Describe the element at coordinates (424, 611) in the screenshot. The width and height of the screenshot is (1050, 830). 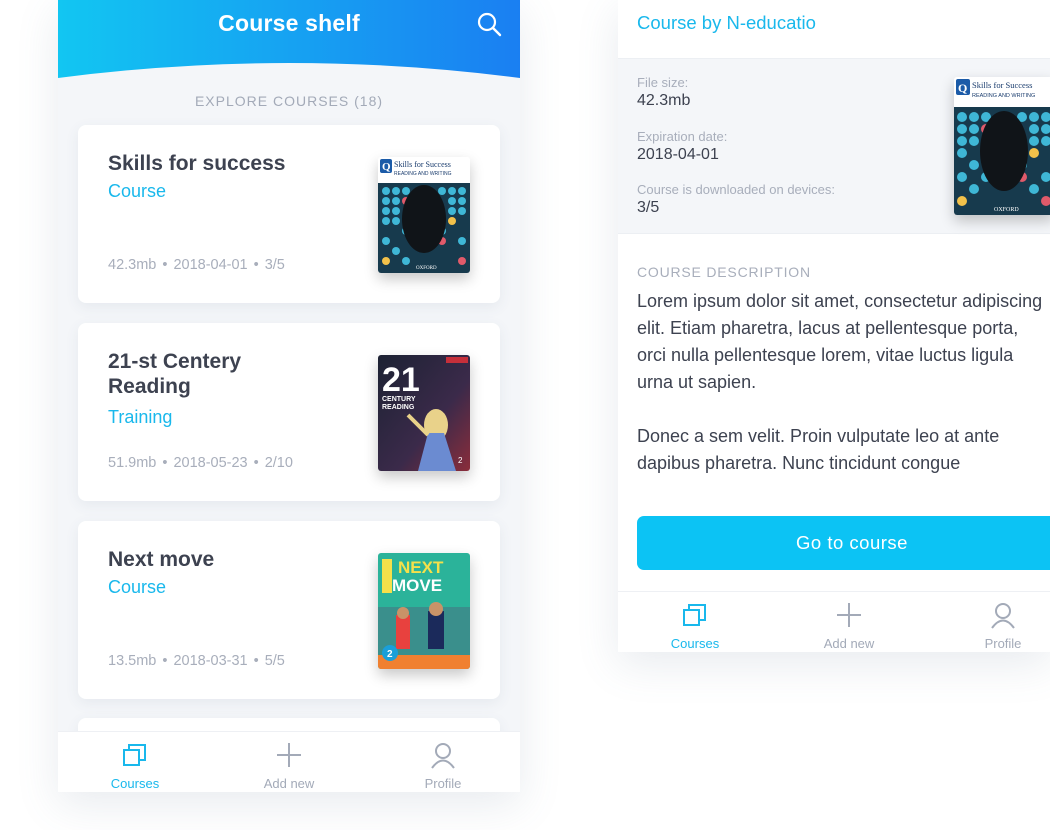
I see `book-cover-next-move: NEXT MOVE 2` at that location.